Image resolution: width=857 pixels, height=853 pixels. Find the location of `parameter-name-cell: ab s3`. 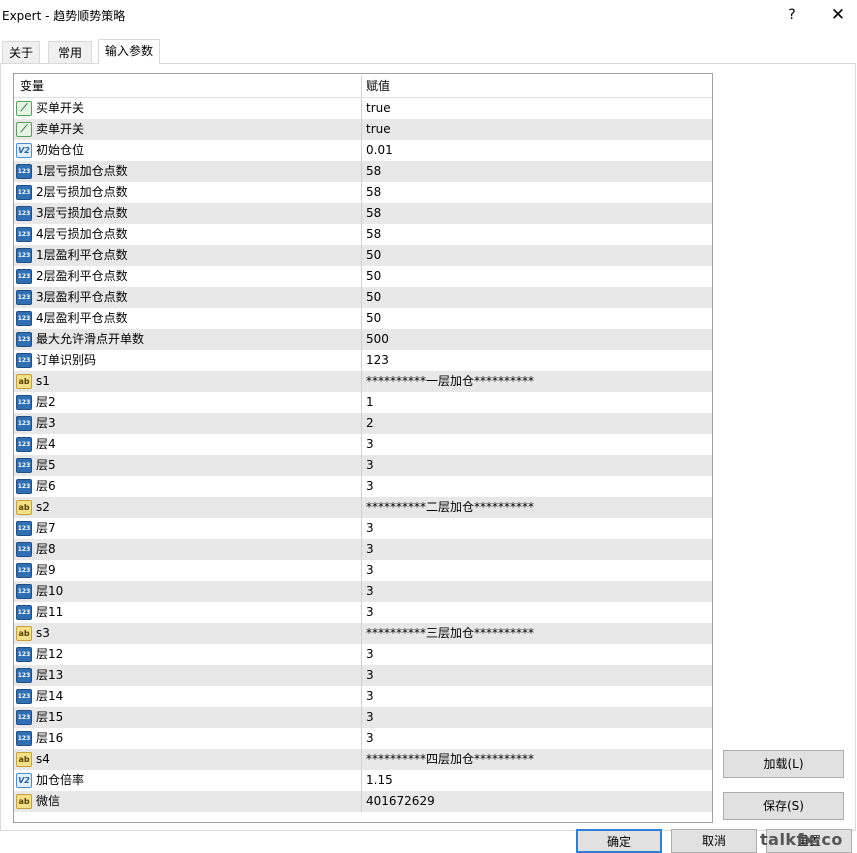

parameter-name-cell: ab s3 is located at coordinates (188, 633).